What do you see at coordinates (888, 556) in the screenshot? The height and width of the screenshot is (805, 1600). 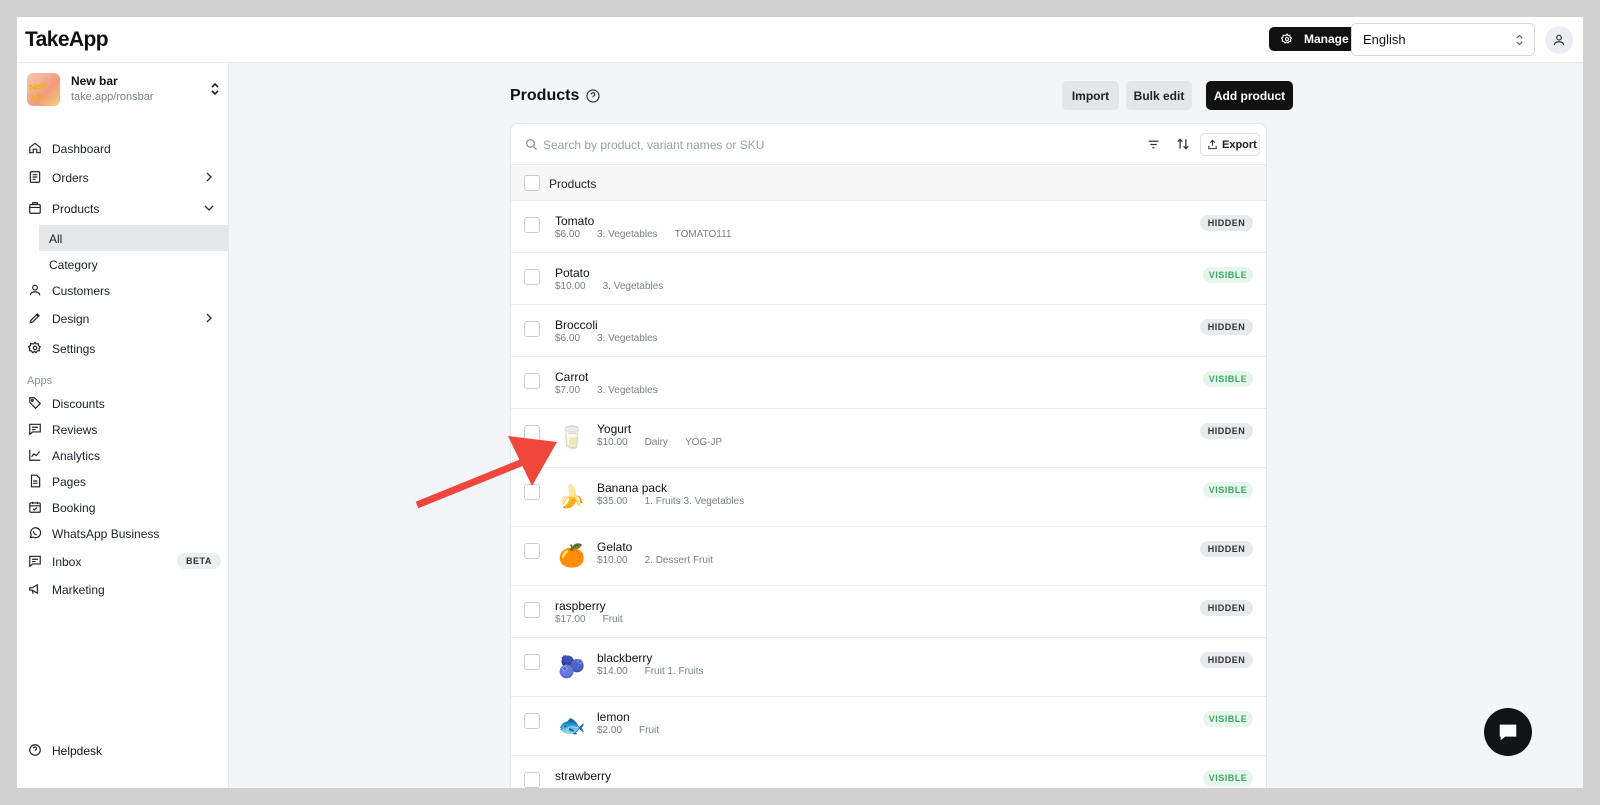 I see `table-row: 🍊 Gelato $10.00 2. Dessert Fruit HIDDEN` at bounding box center [888, 556].